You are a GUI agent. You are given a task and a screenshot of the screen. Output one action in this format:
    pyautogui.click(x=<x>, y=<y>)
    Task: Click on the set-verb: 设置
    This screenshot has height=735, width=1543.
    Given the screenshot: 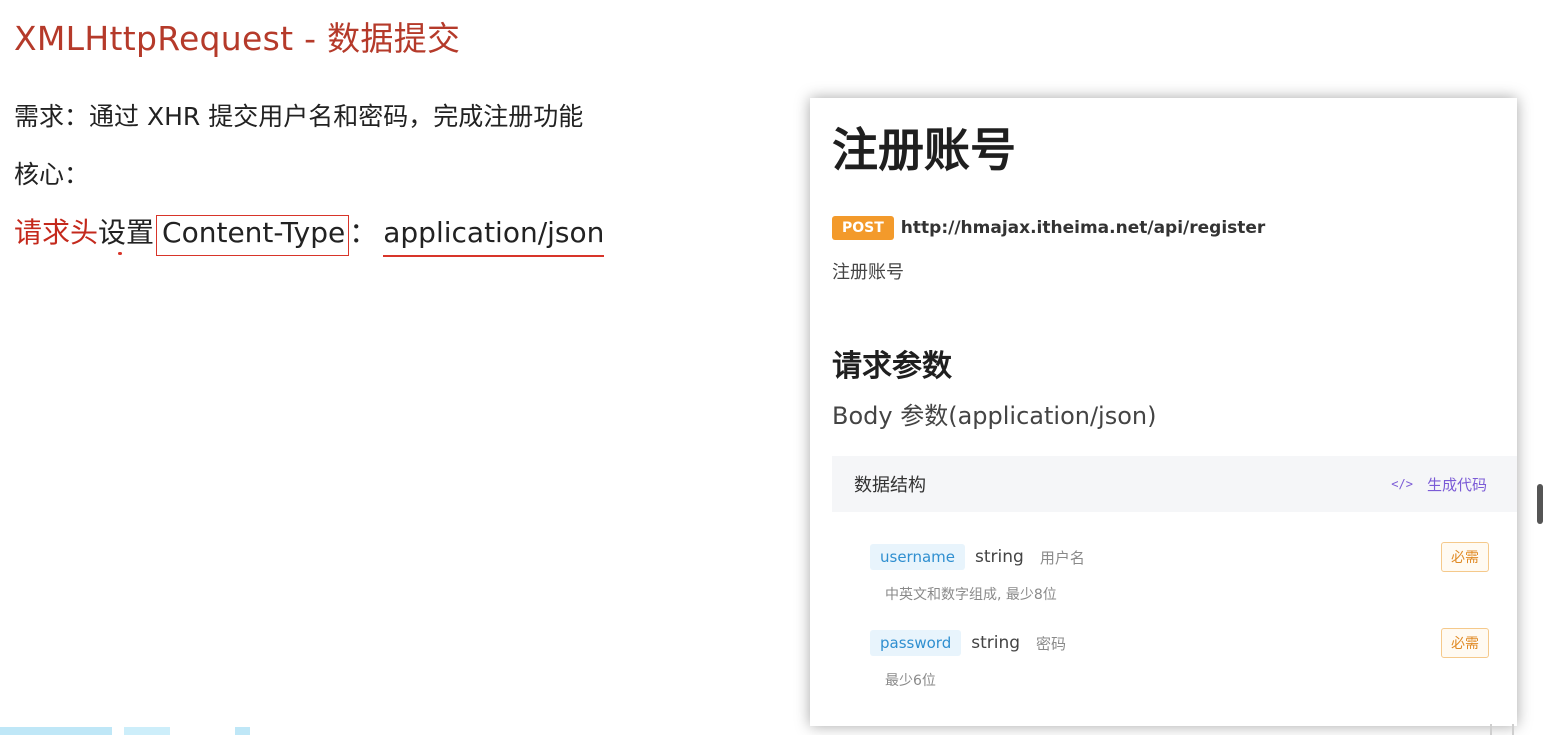 What is the action you would take?
    pyautogui.click(x=126, y=232)
    